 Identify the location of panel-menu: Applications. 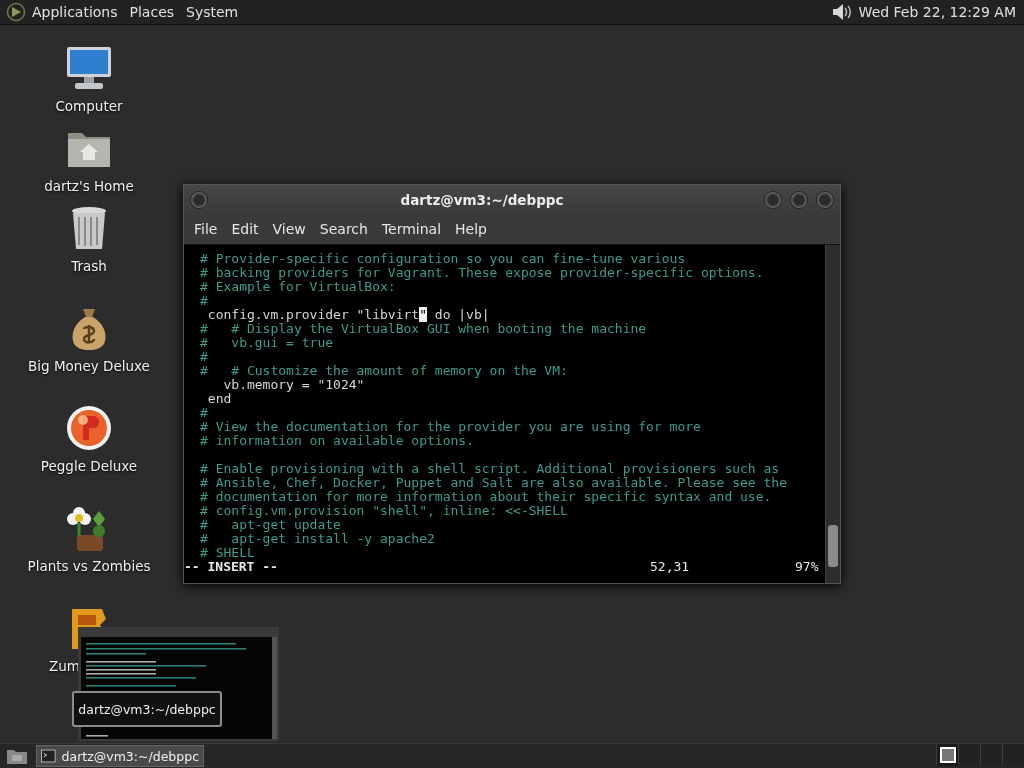
(75, 12).